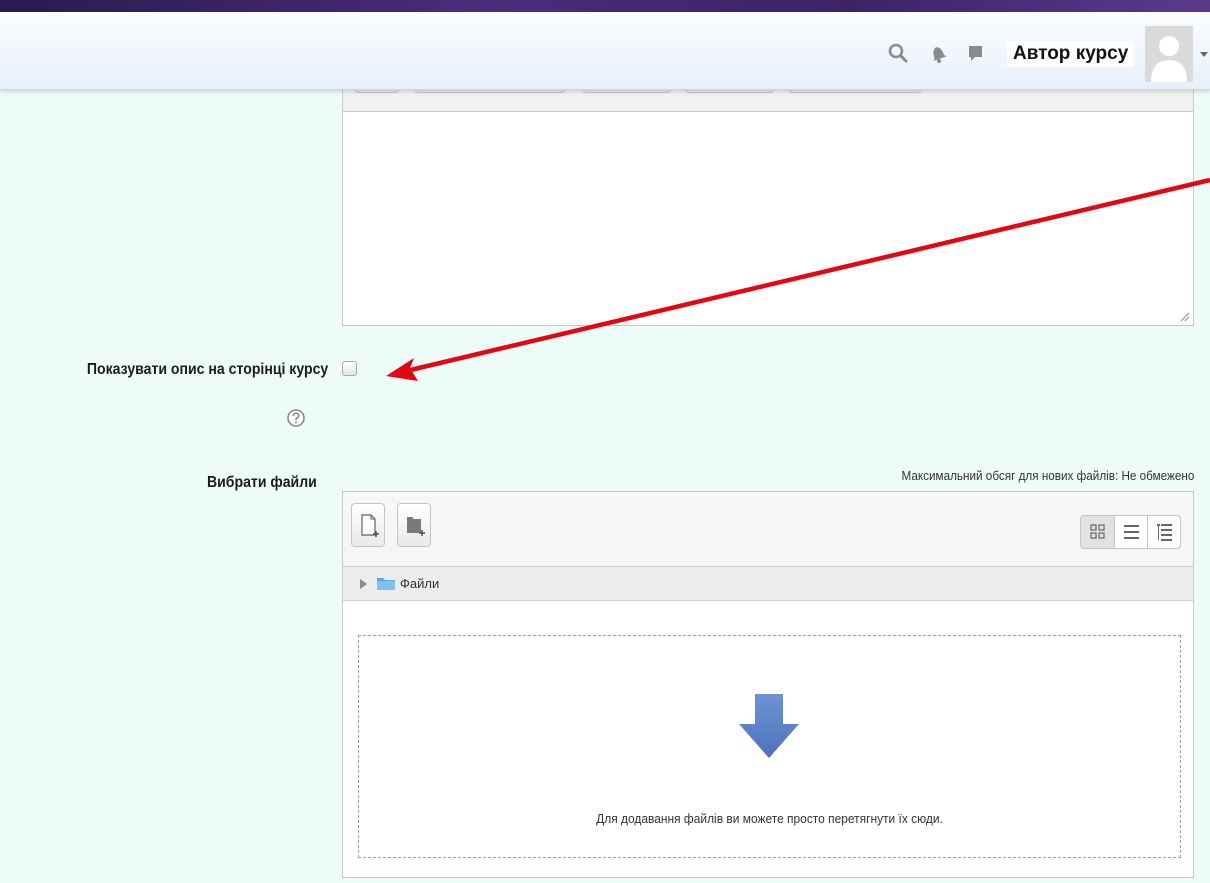 This screenshot has width=1210, height=883. Describe the element at coordinates (768, 584) in the screenshot. I see `file-path-bar: Файли` at that location.